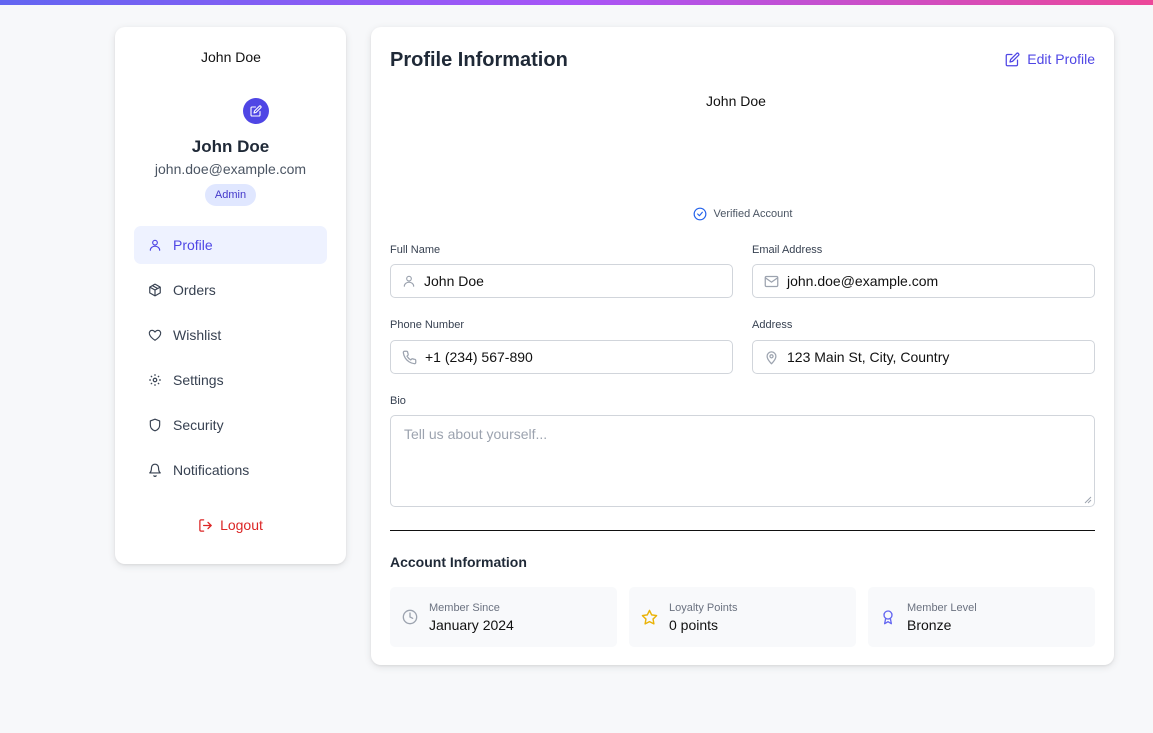  What do you see at coordinates (929, 624) in the screenshot?
I see `stat-value: Bronze` at bounding box center [929, 624].